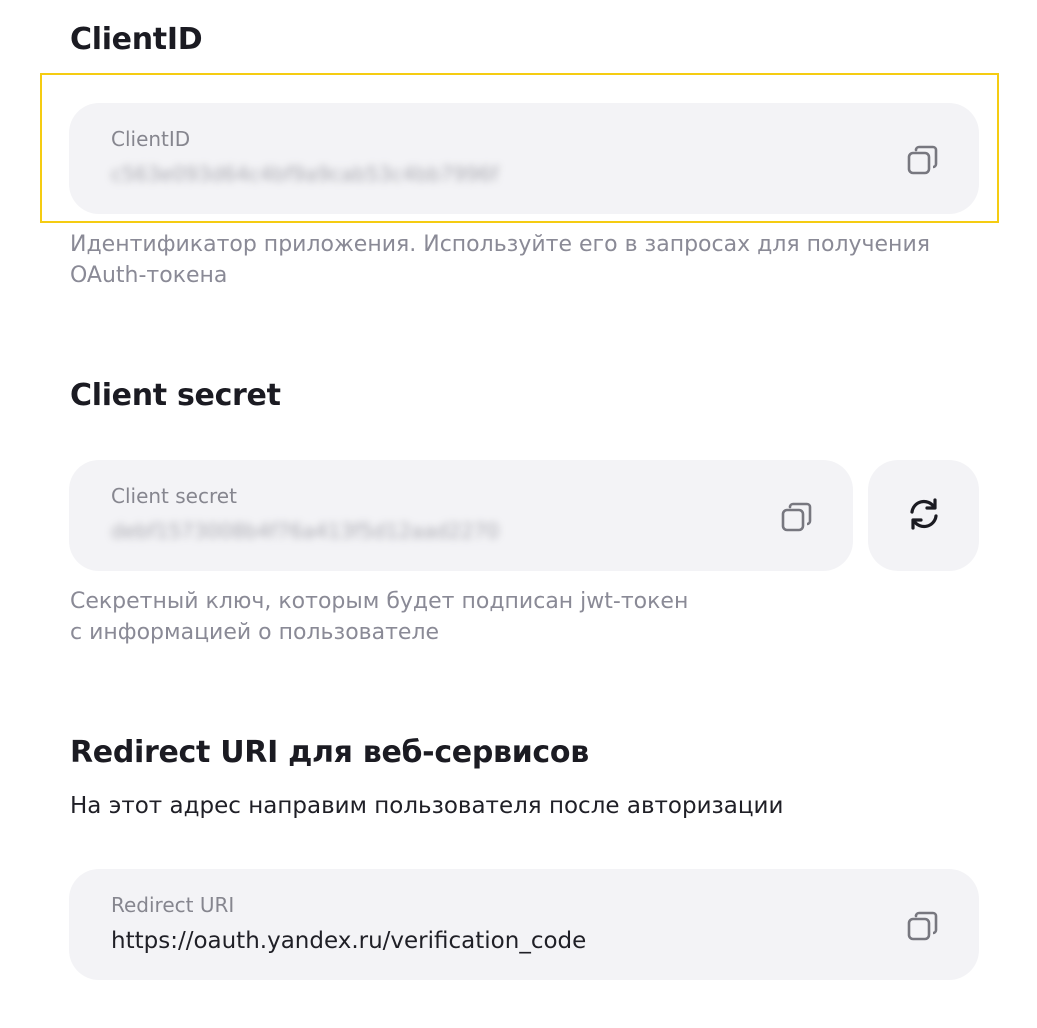  I want to click on refresh-icon, so click(924, 516).